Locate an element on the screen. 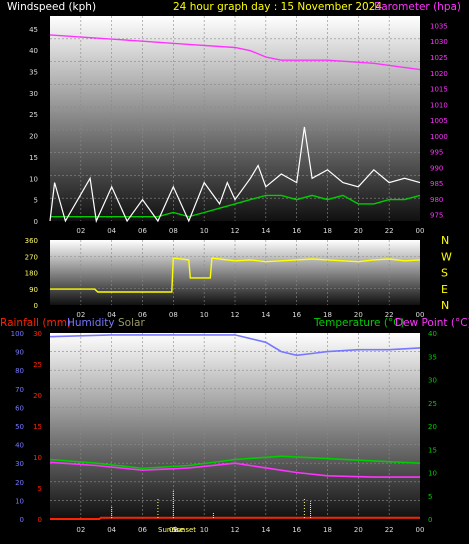  y-tick-humidity: 30 is located at coordinates (19, 464).